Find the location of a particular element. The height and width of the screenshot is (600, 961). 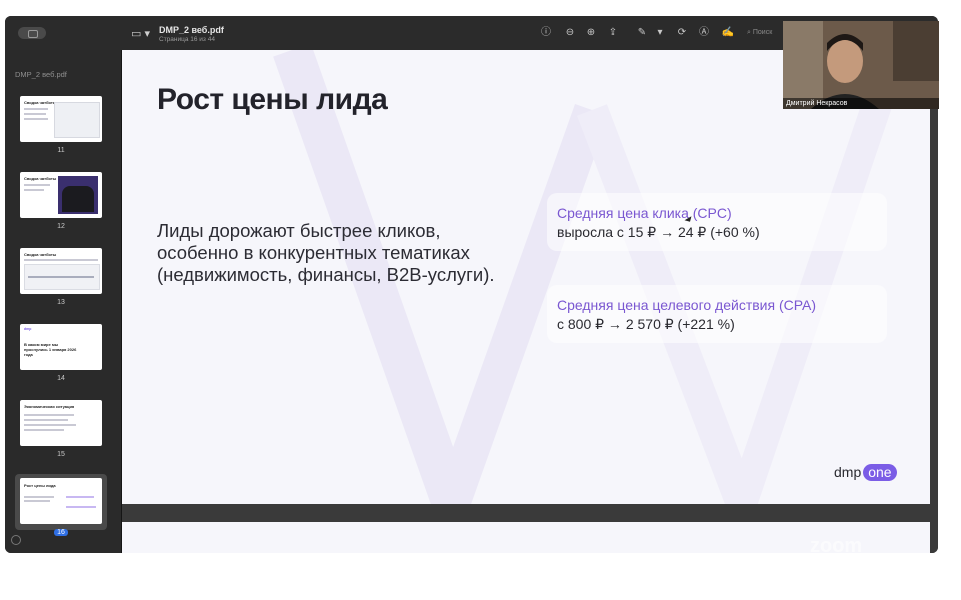

sidebar-toggle-icon: ▭ ▾ is located at coordinates (140, 33).